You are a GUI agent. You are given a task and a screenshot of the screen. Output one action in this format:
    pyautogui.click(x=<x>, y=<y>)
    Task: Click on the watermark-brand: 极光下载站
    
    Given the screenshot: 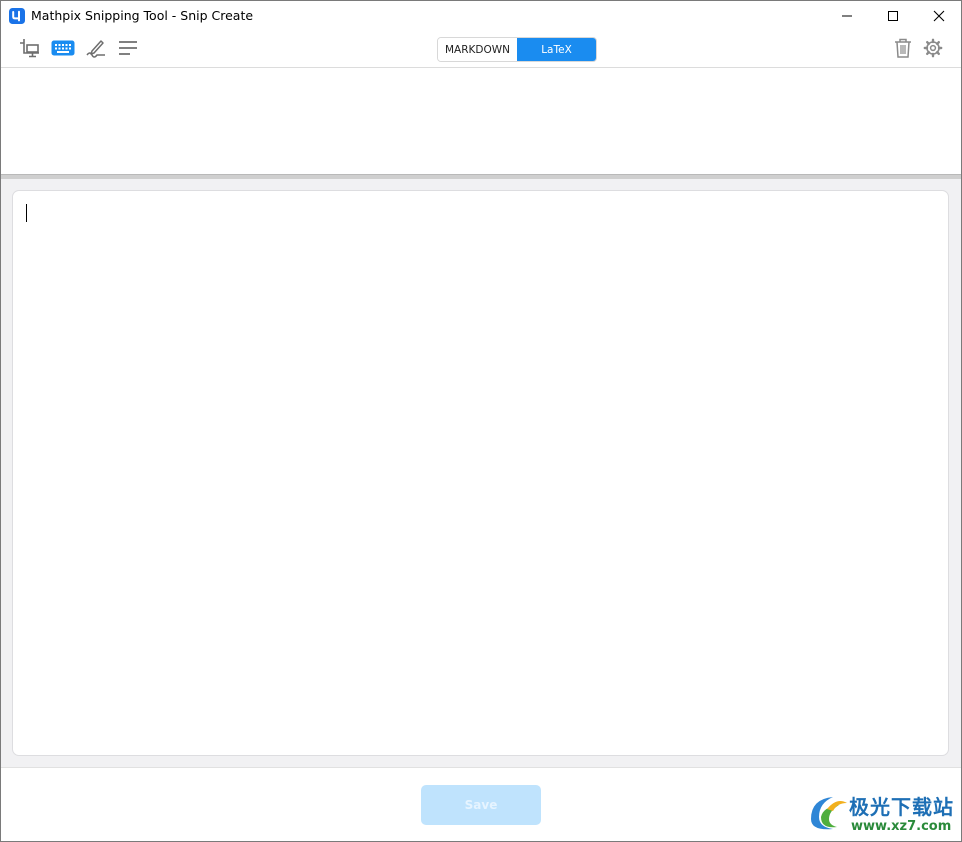 What is the action you would take?
    pyautogui.click(x=901, y=807)
    